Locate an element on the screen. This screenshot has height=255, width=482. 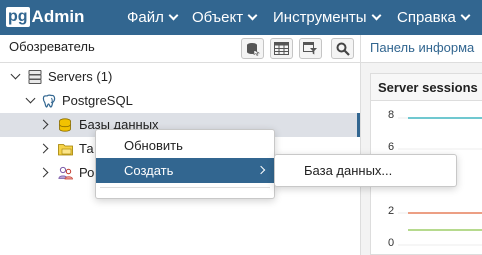
context-menu: Обновить Создать is located at coordinates (185, 164).